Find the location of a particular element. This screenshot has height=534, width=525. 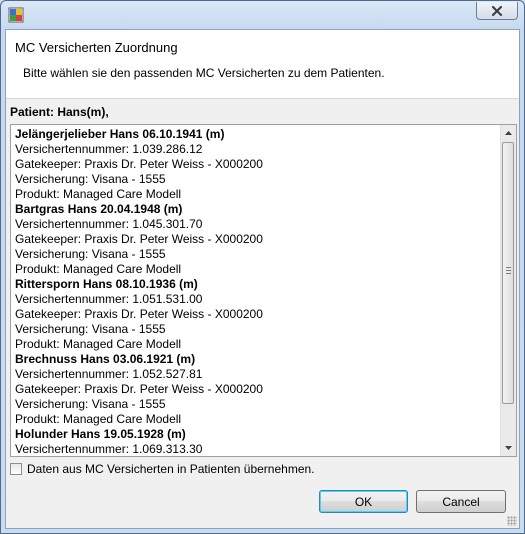

resize-grip-icon is located at coordinates (512, 521).